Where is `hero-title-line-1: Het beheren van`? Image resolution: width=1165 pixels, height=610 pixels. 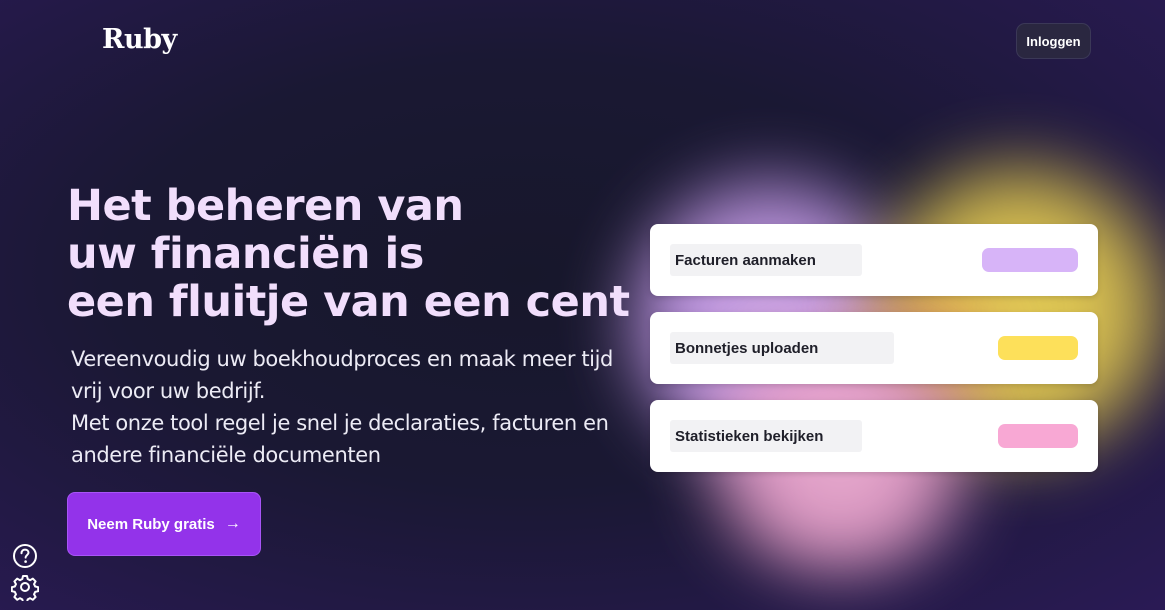 hero-title-line-1: Het beheren van is located at coordinates (265, 206).